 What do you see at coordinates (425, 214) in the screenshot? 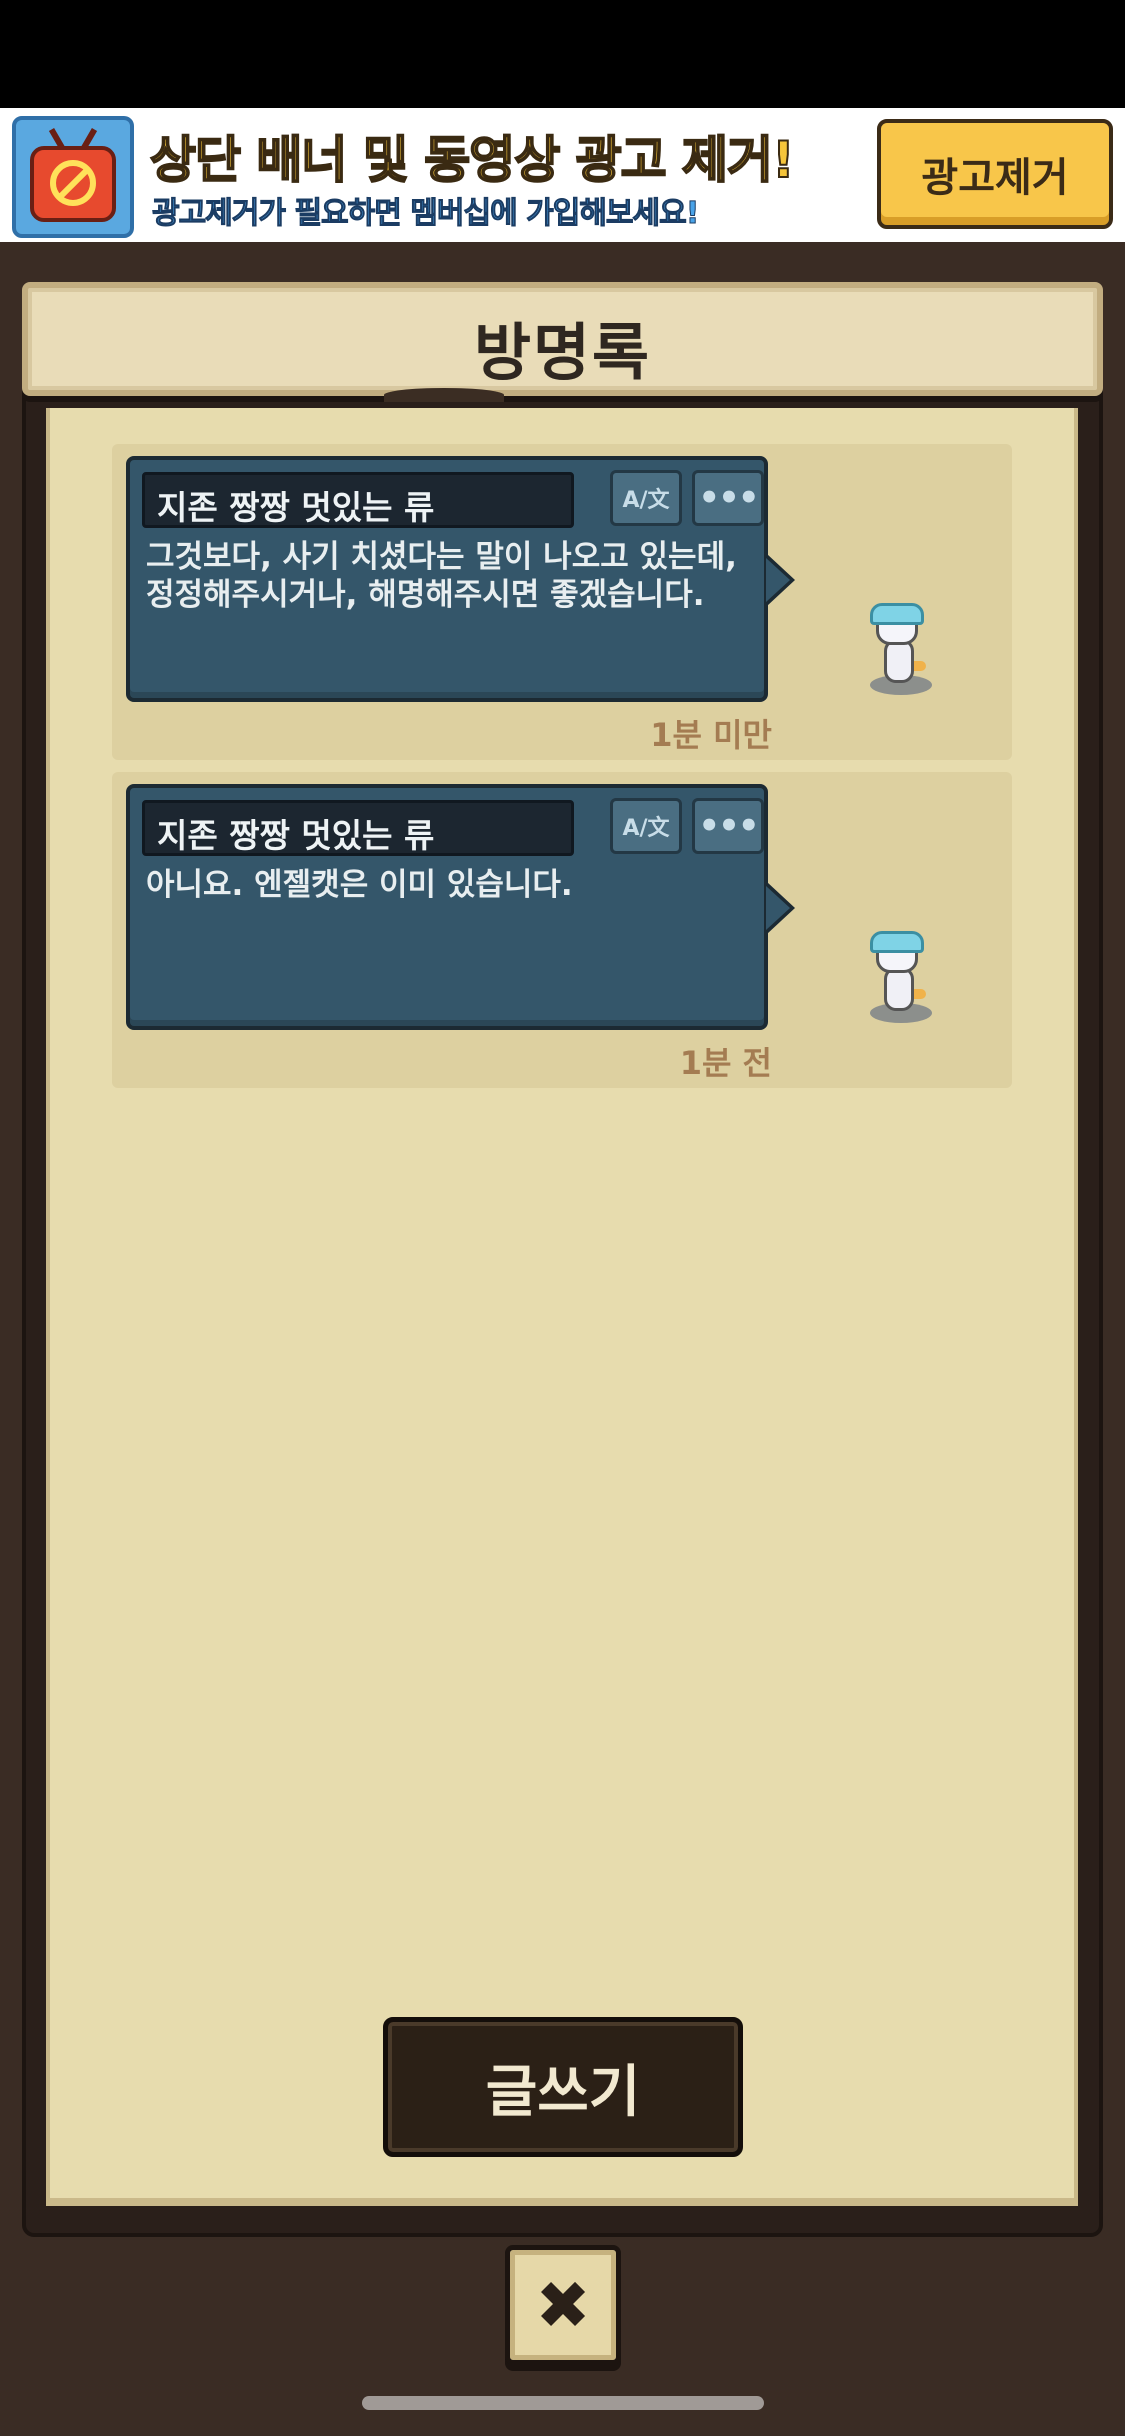
I see `ad-subtitle: 광고제거가 필요하면 멤버십에 가입해보세요!` at bounding box center [425, 214].